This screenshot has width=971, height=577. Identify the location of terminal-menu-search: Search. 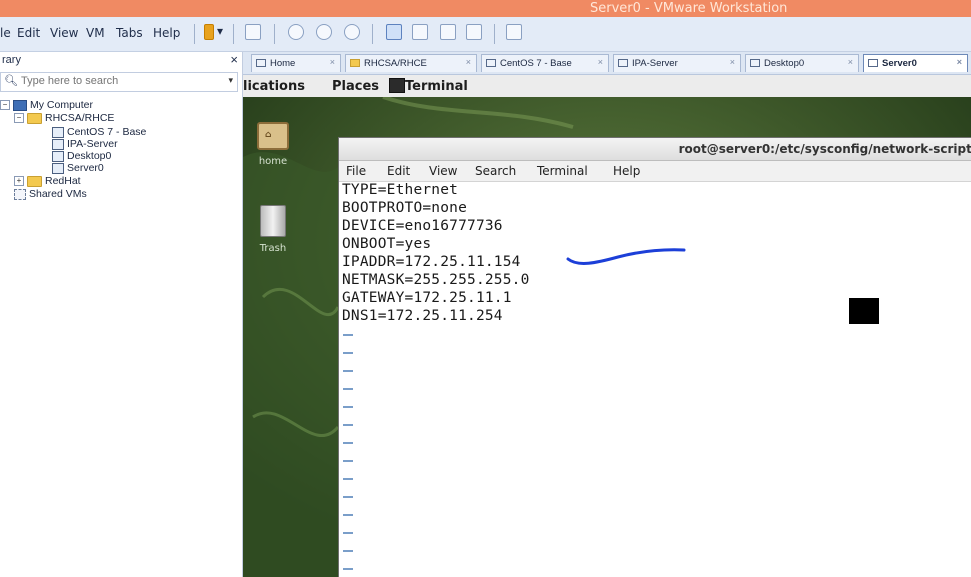
(495, 171).